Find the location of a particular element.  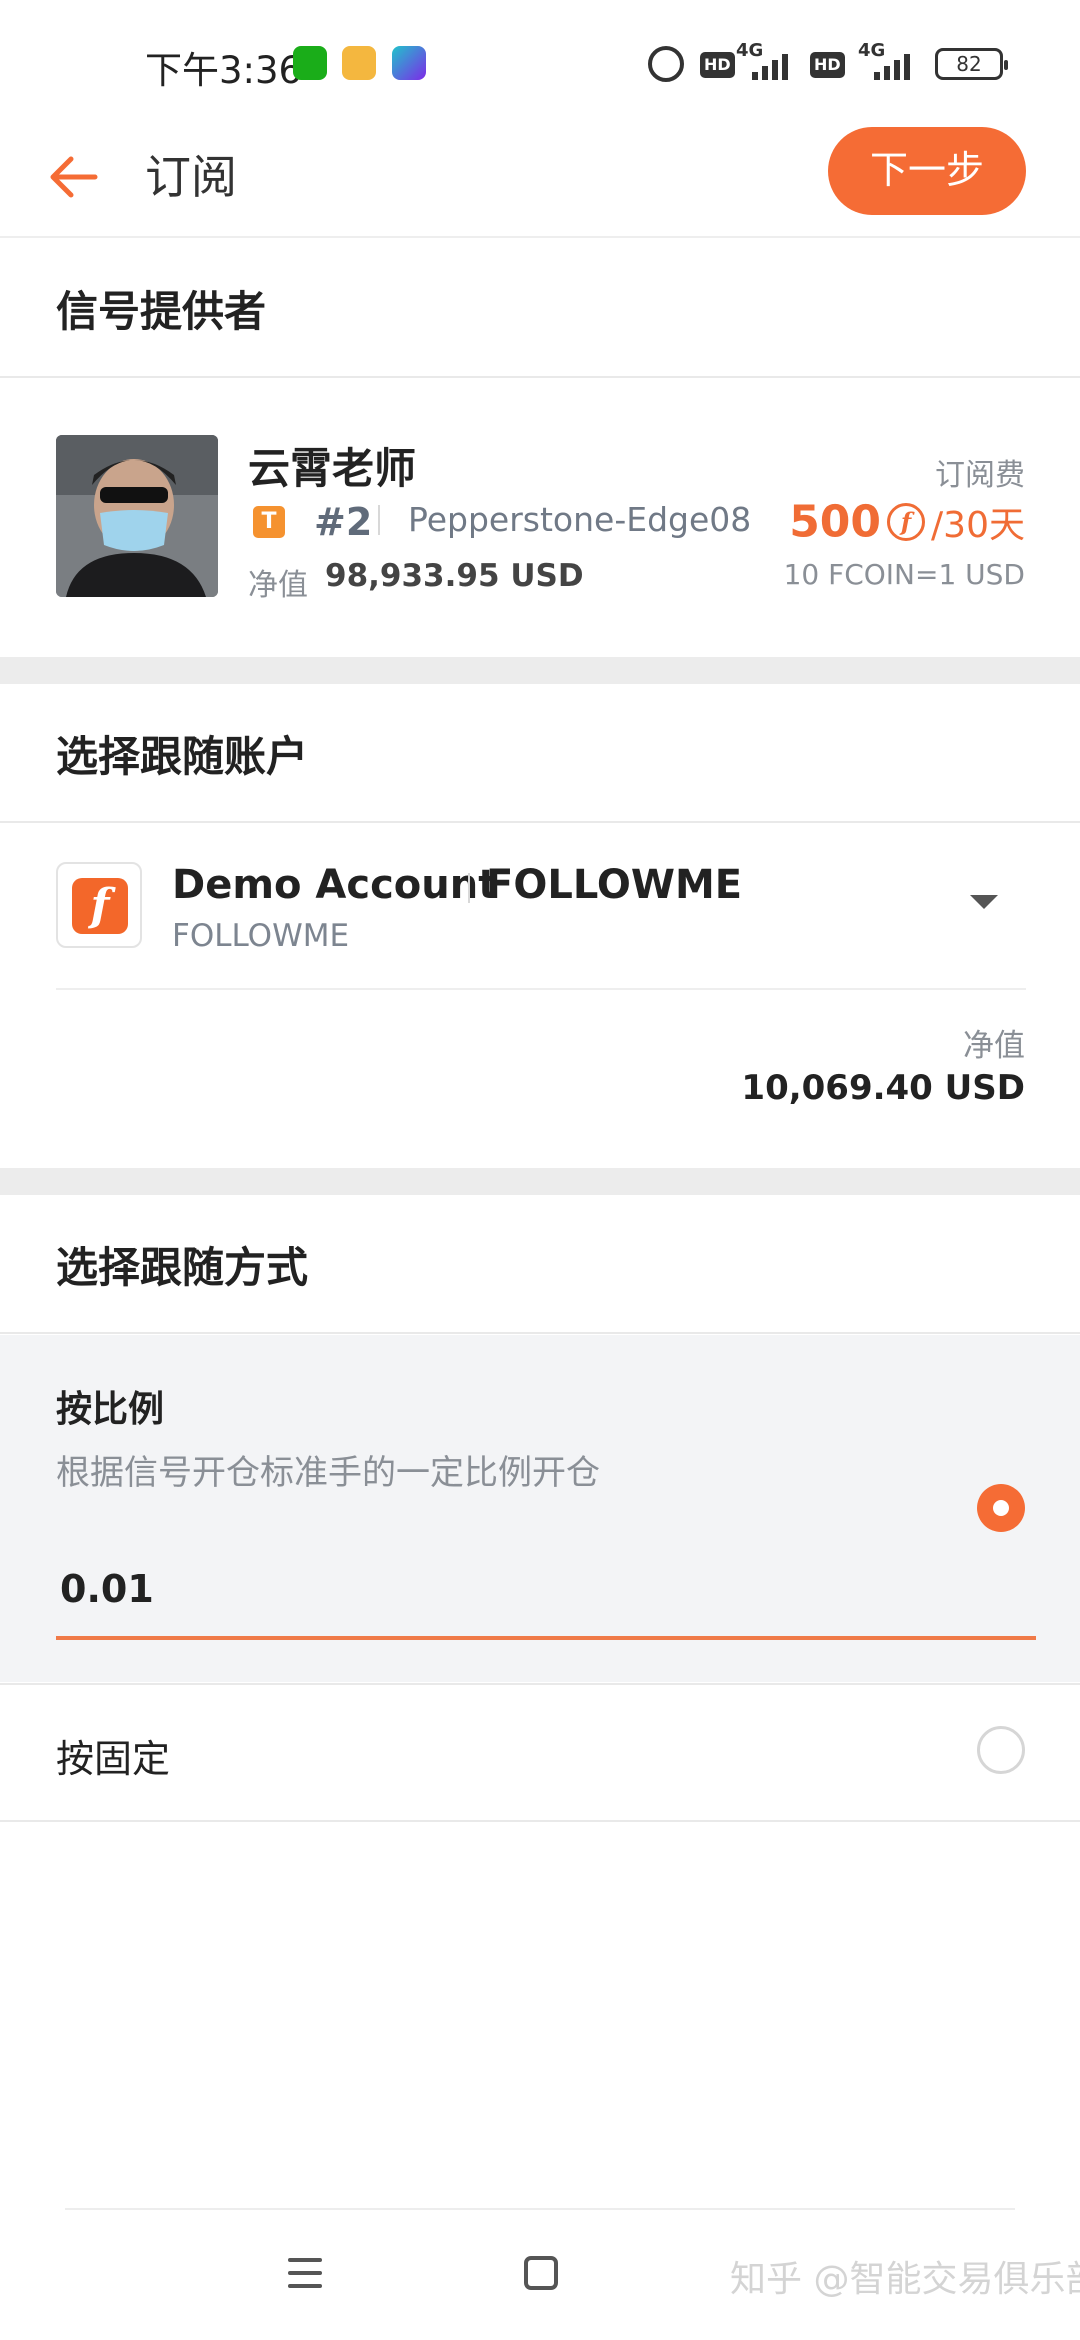

provider-server: Pepperstone-Edge08 is located at coordinates (580, 519).